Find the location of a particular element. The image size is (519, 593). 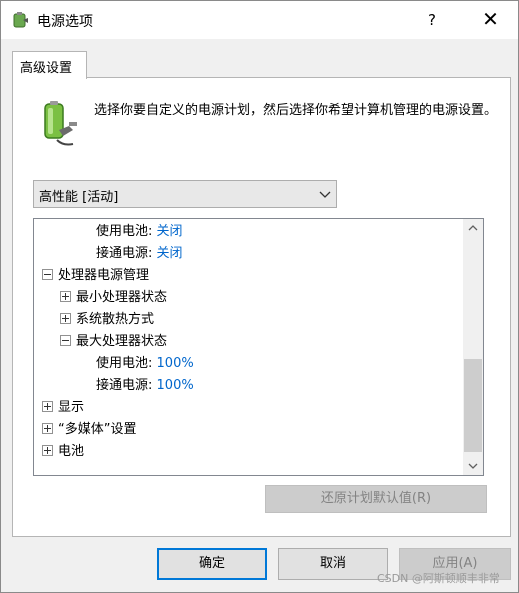

title-bar: 电源选项 ? ✕ is located at coordinates (259, 20).